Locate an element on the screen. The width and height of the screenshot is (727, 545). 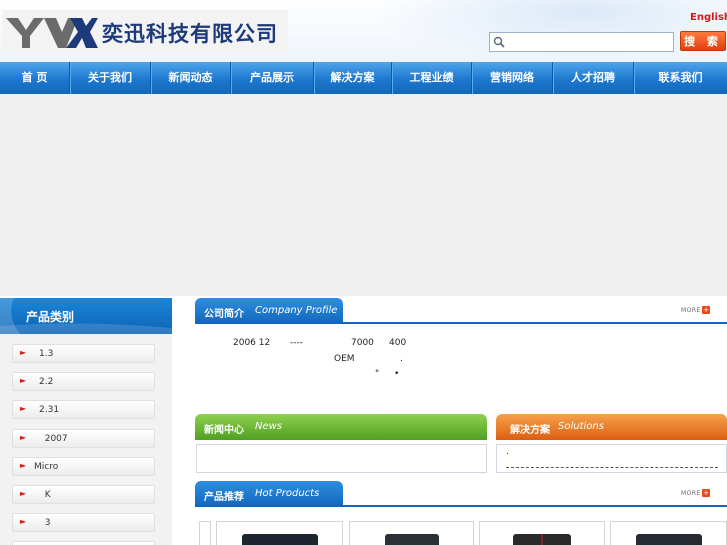
search-field is located at coordinates (581, 42).